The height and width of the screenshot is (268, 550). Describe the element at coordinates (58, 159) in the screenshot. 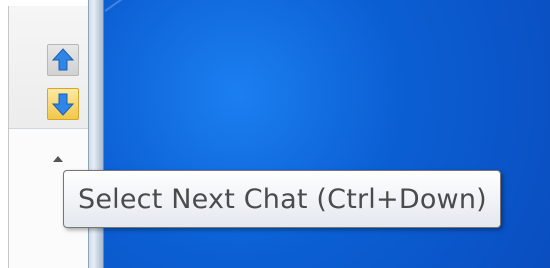

I see `scroll-up-icon` at that location.